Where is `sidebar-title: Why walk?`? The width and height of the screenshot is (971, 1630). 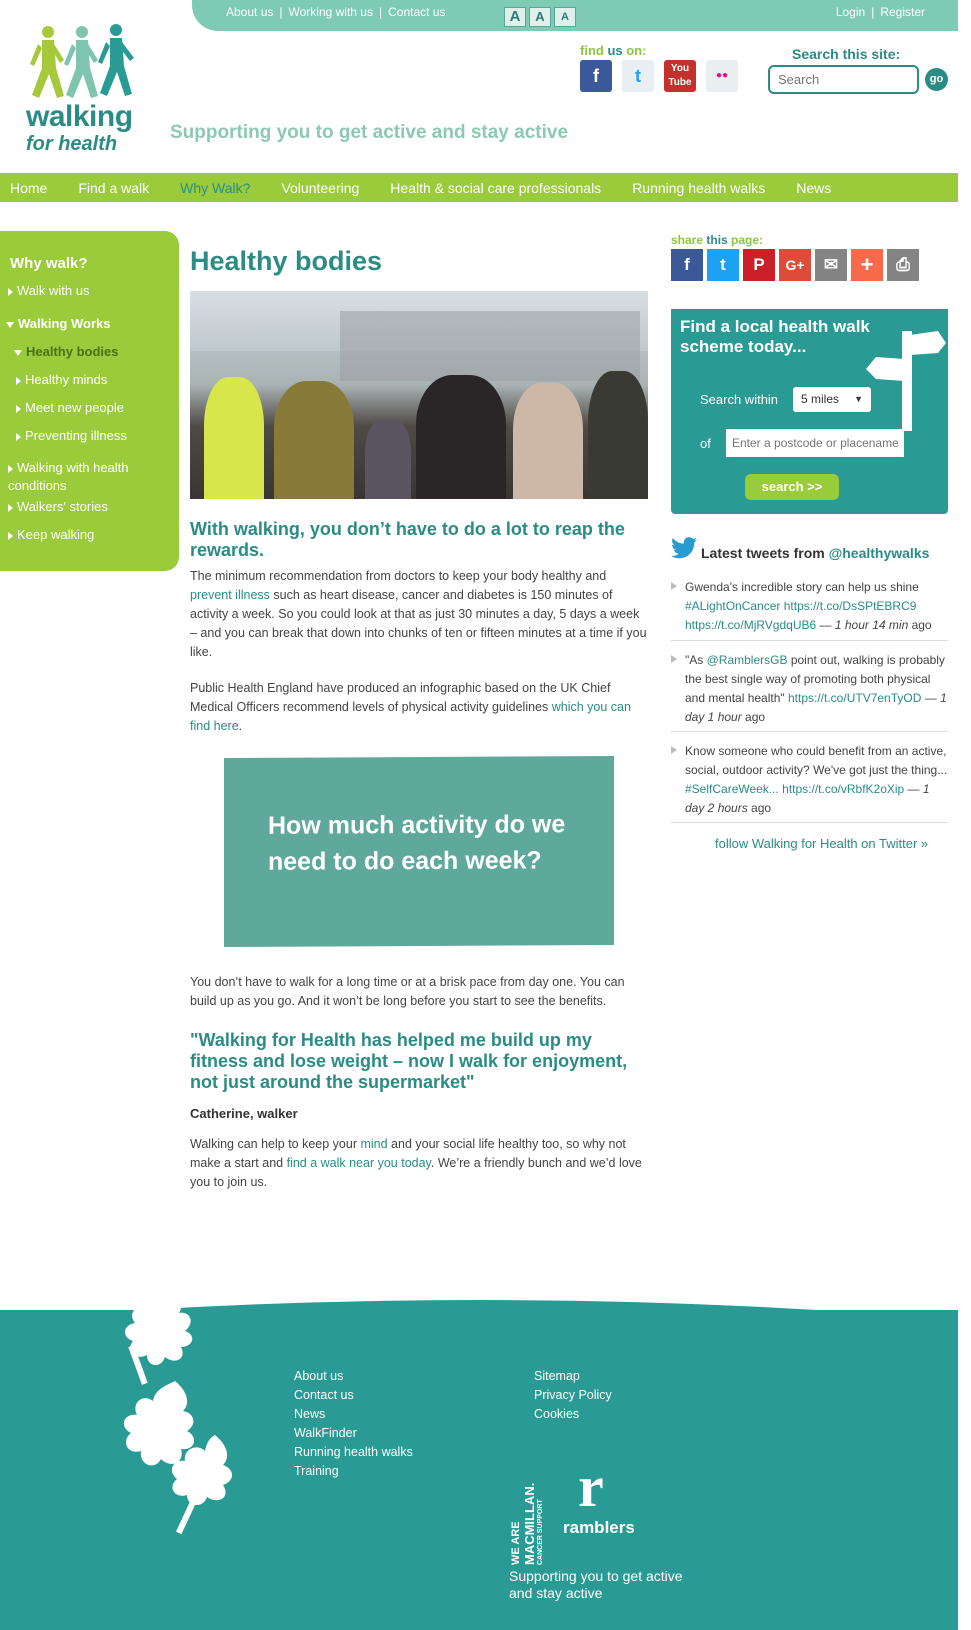
sidebar-title: Why walk? is located at coordinates (49, 263).